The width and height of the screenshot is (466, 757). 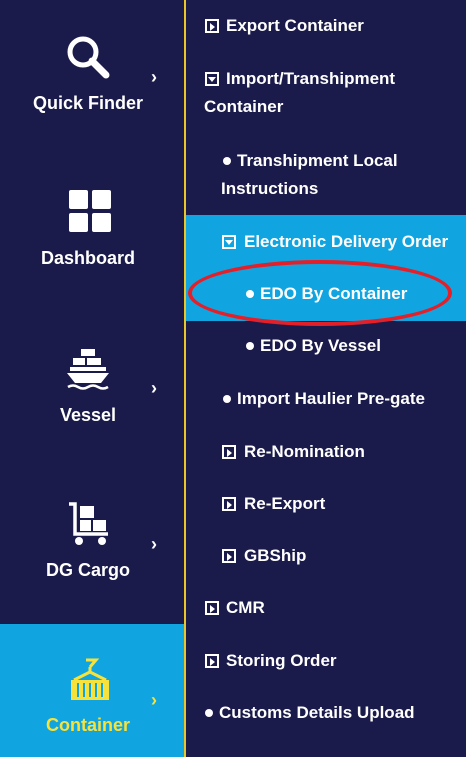 What do you see at coordinates (89, 526) in the screenshot?
I see `trolley-icon` at bounding box center [89, 526].